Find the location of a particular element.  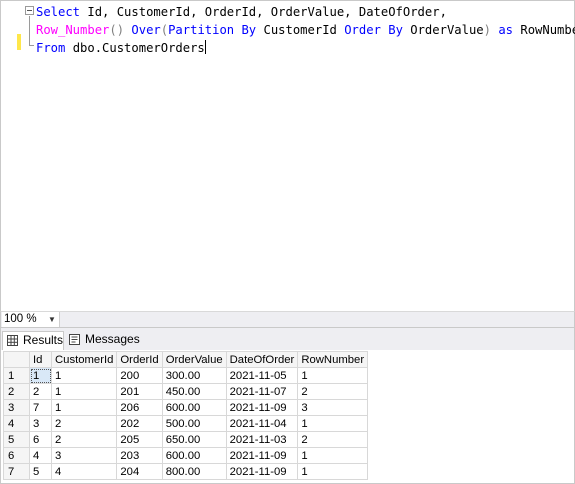

cell-ordervalue: 300.00 is located at coordinates (194, 375).